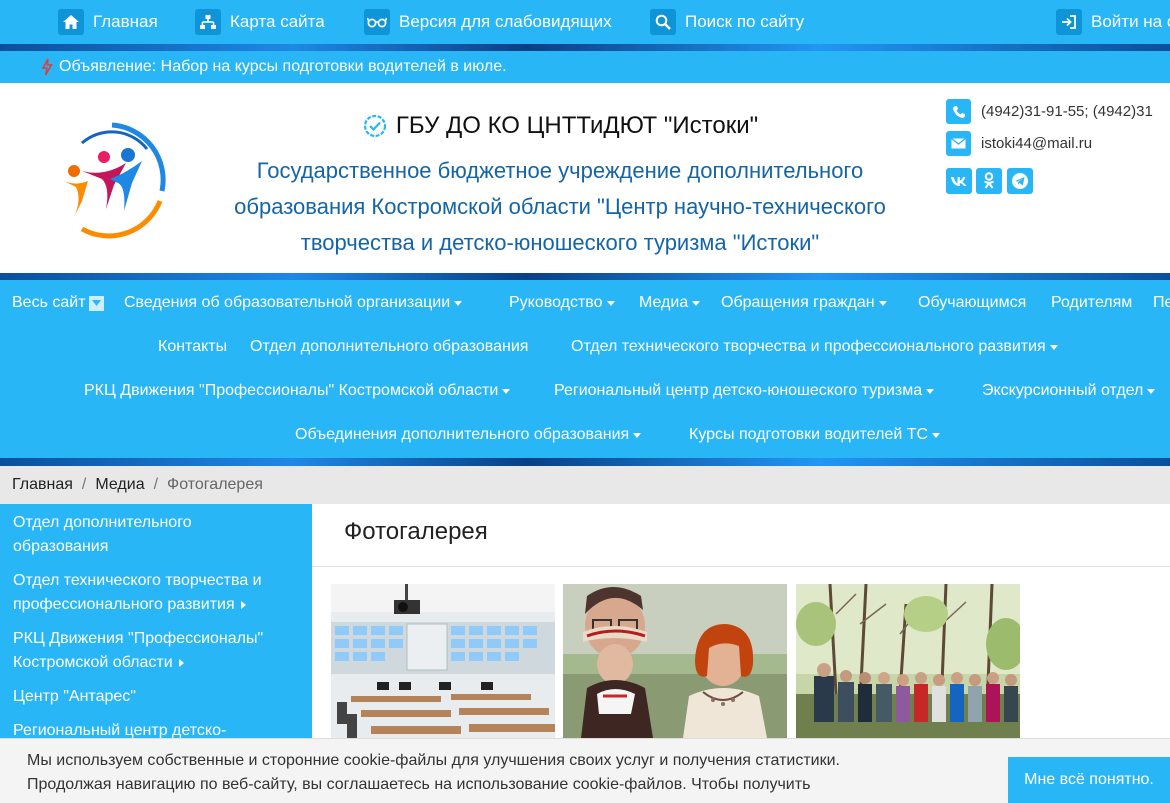  I want to click on menu-item-label: Пе, so click(1161, 302).